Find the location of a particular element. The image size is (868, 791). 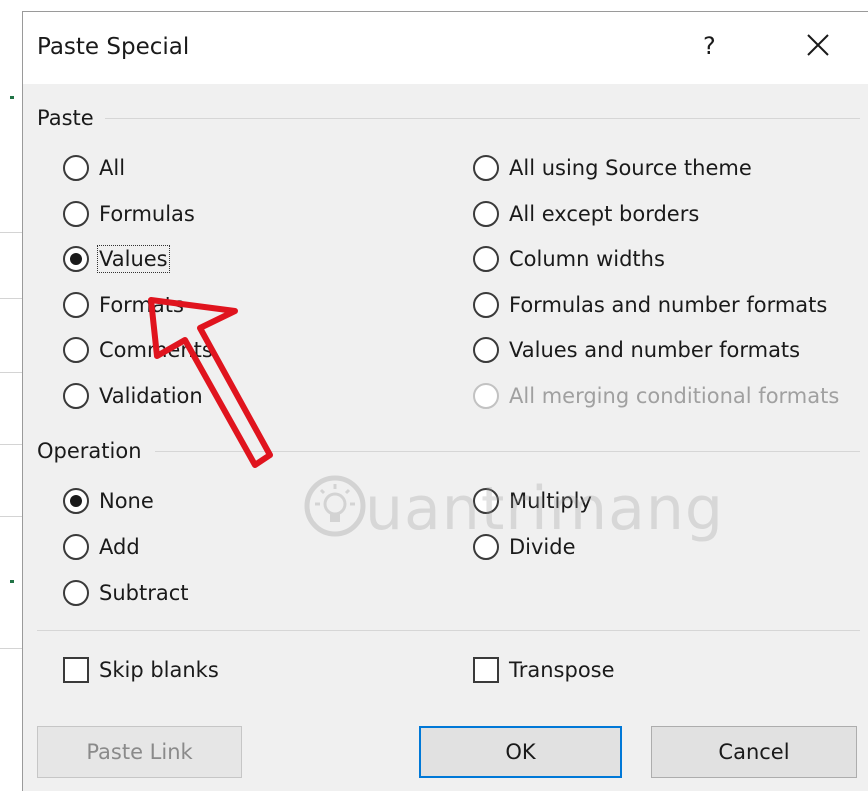

radio-label: Multiply is located at coordinates (550, 501).